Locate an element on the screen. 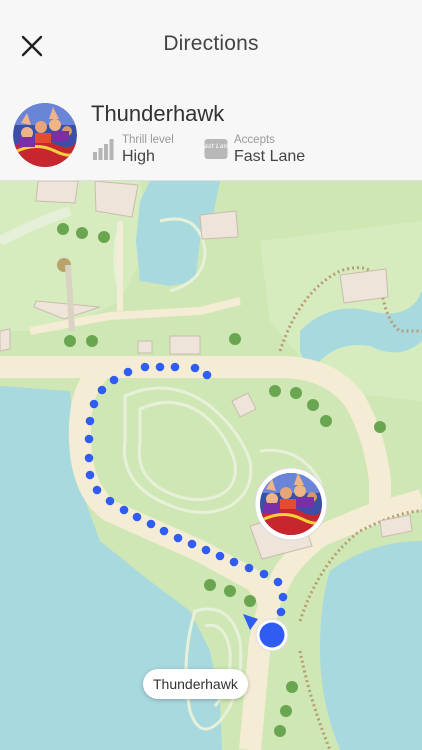  svg-text: Fast Lane is located at coordinates (216, 146).